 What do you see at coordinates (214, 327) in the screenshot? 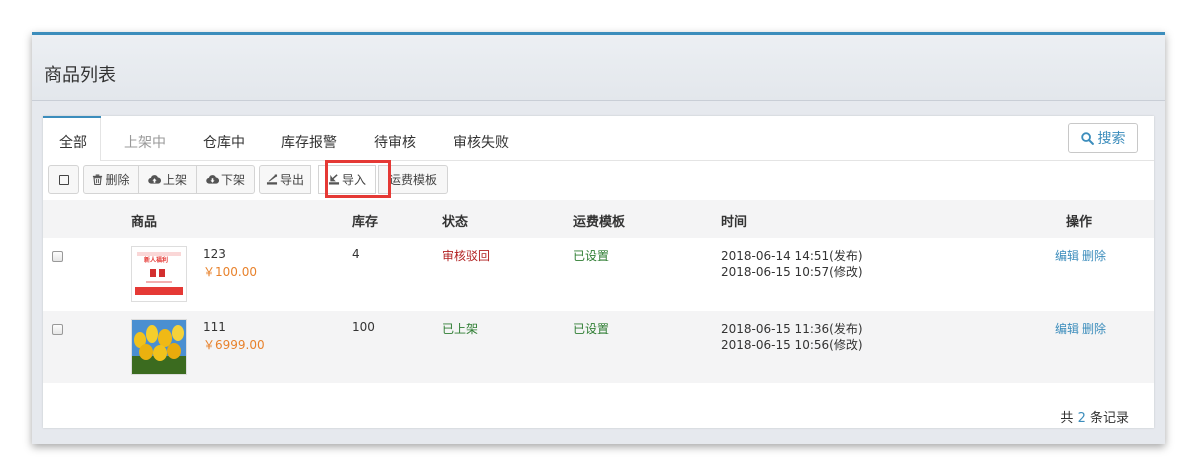
I see `product-name: 111` at bounding box center [214, 327].